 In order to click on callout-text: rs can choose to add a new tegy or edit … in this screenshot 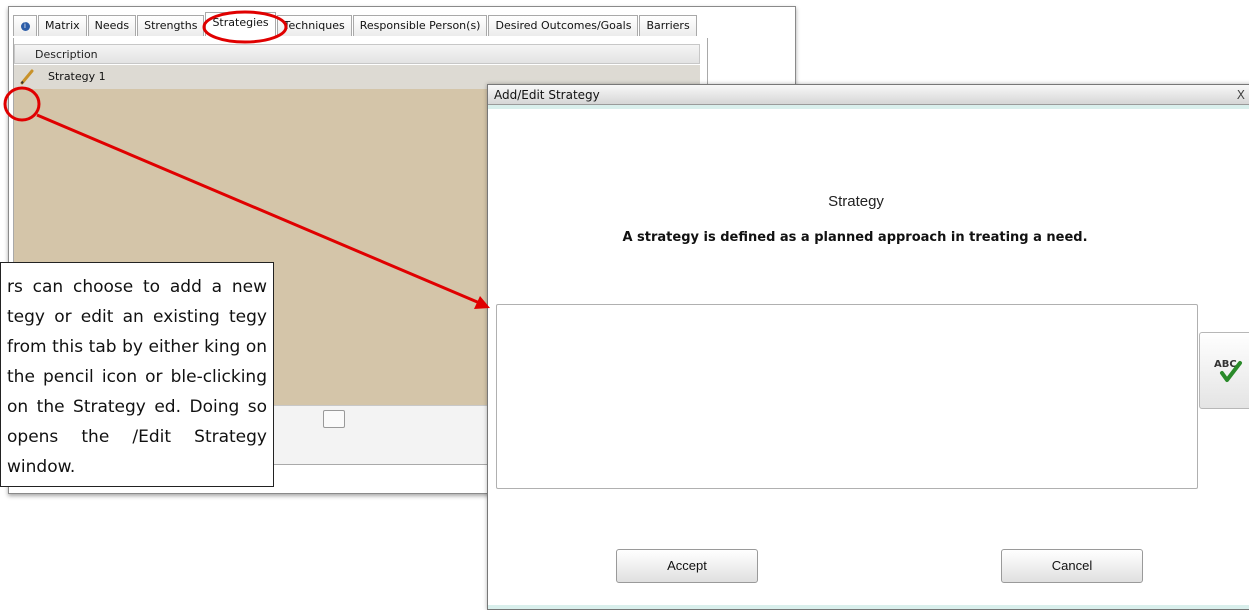, I will do `click(137, 377)`.